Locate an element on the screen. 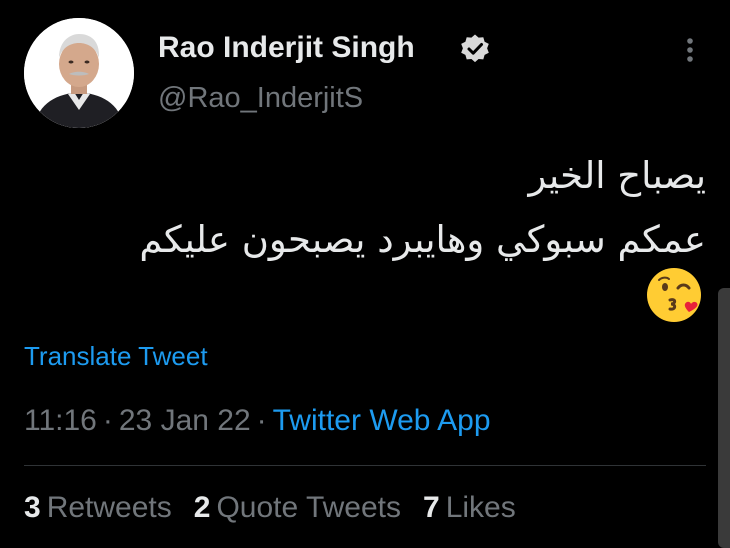  scrollbar is located at coordinates (724, 418).